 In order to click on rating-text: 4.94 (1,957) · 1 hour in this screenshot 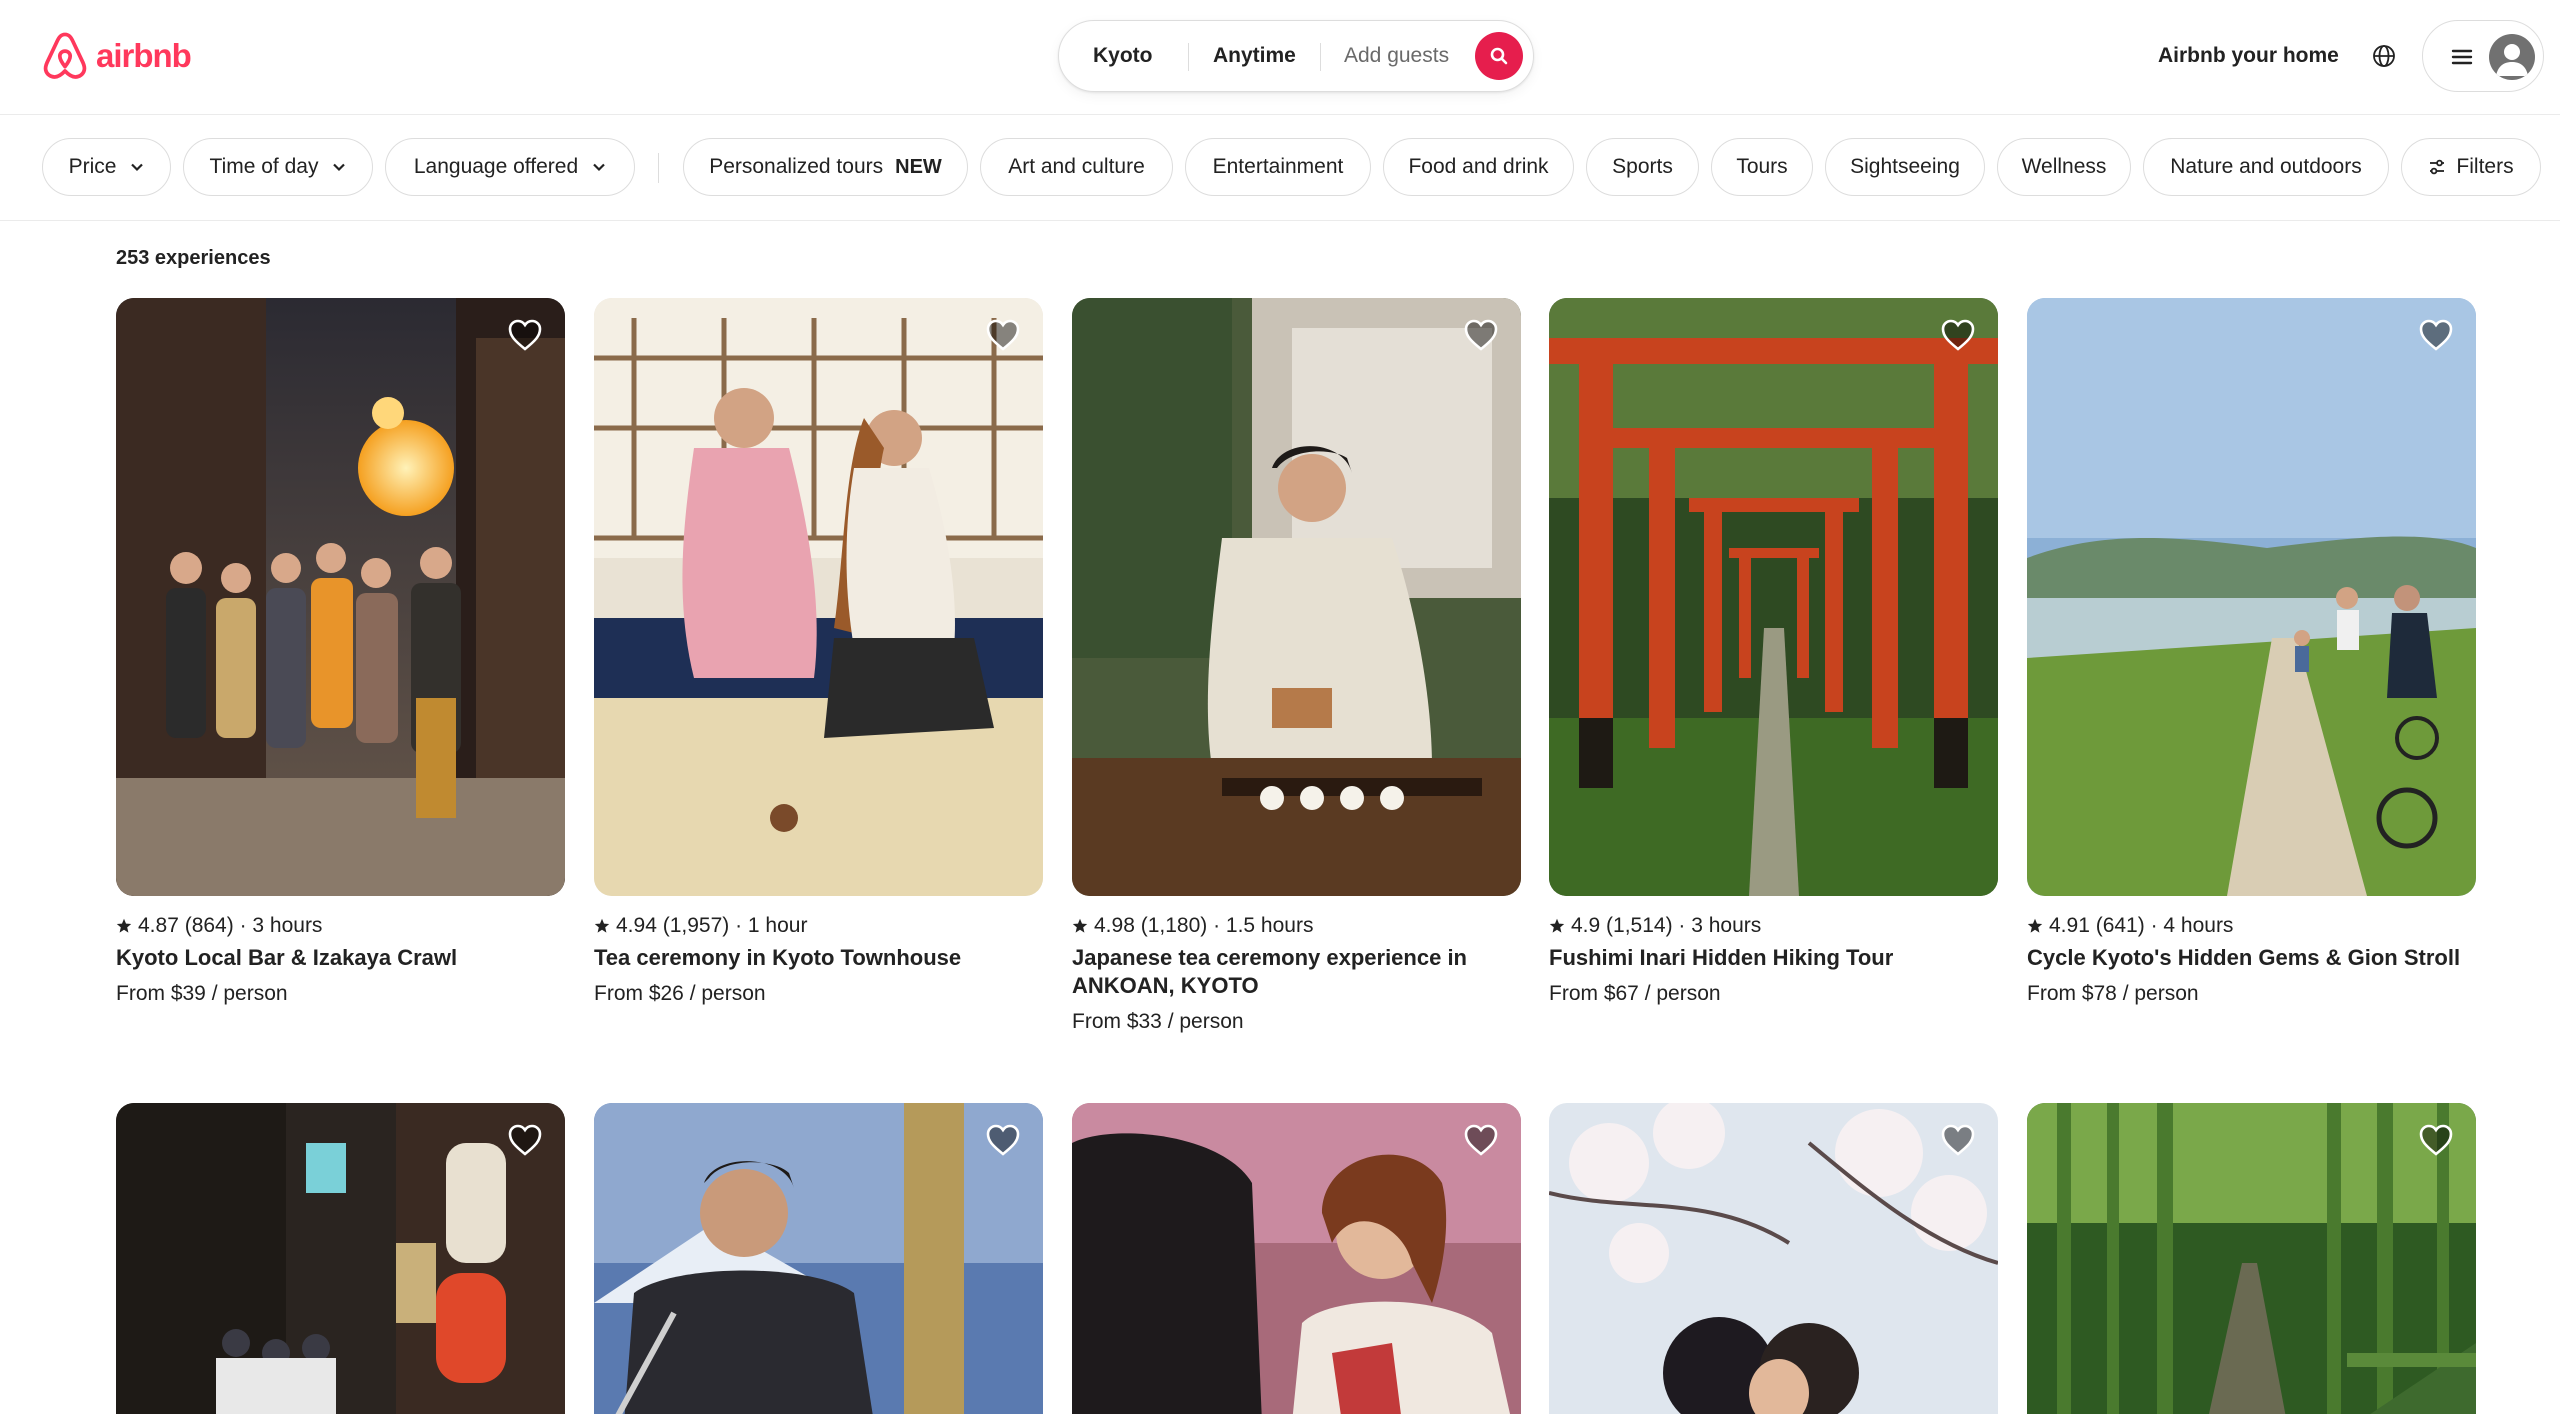, I will do `click(712, 925)`.